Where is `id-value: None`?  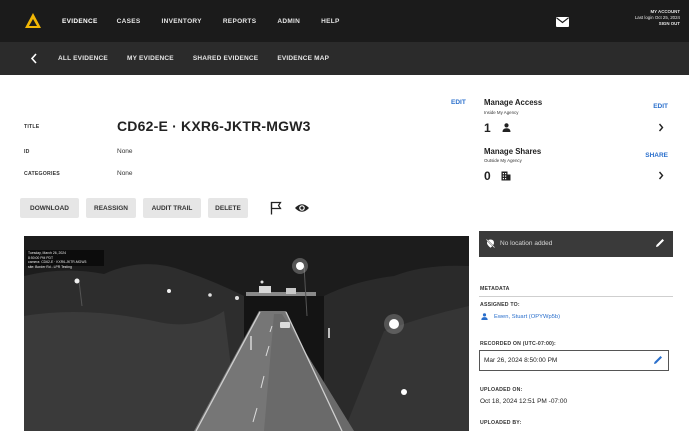 id-value: None is located at coordinates (125, 151).